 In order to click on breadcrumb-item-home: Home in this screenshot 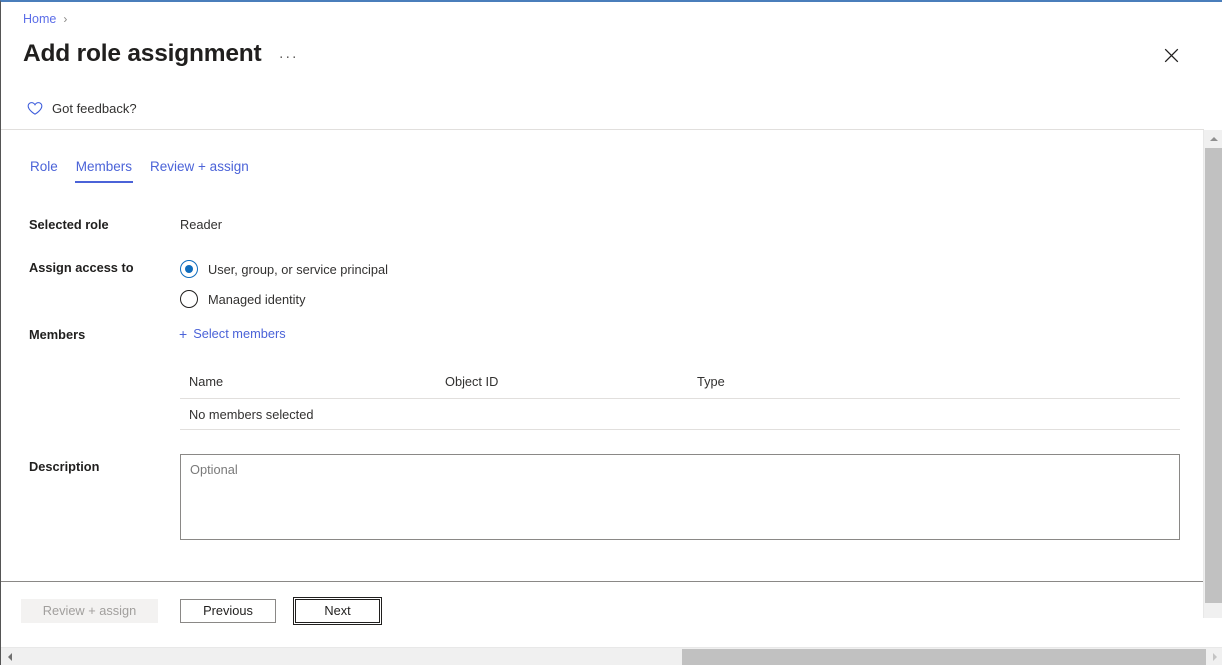, I will do `click(39, 19)`.